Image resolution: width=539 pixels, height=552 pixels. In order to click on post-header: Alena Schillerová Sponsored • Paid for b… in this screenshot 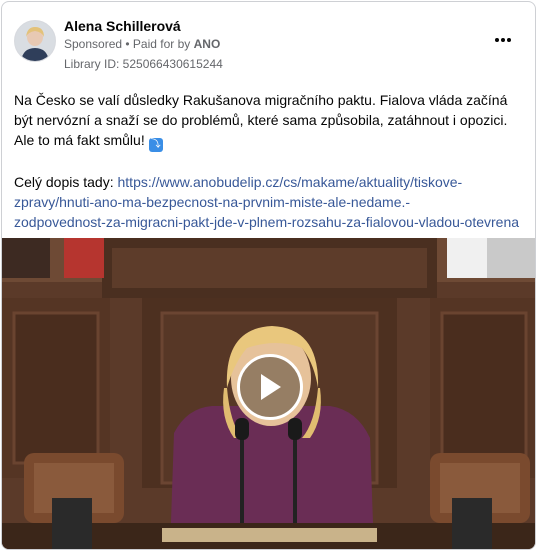, I will do `click(268, 45)`.